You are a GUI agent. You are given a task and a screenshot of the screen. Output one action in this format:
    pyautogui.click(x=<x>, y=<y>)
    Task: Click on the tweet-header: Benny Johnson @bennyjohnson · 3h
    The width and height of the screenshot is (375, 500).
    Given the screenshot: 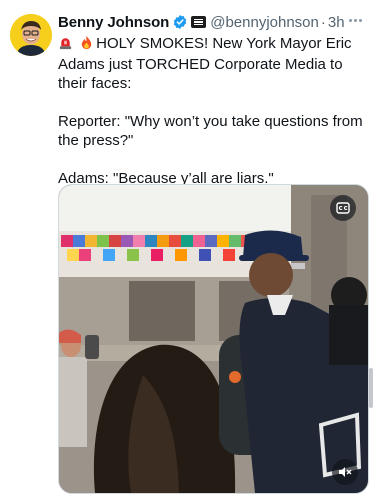 What is the action you would take?
    pyautogui.click(x=211, y=22)
    